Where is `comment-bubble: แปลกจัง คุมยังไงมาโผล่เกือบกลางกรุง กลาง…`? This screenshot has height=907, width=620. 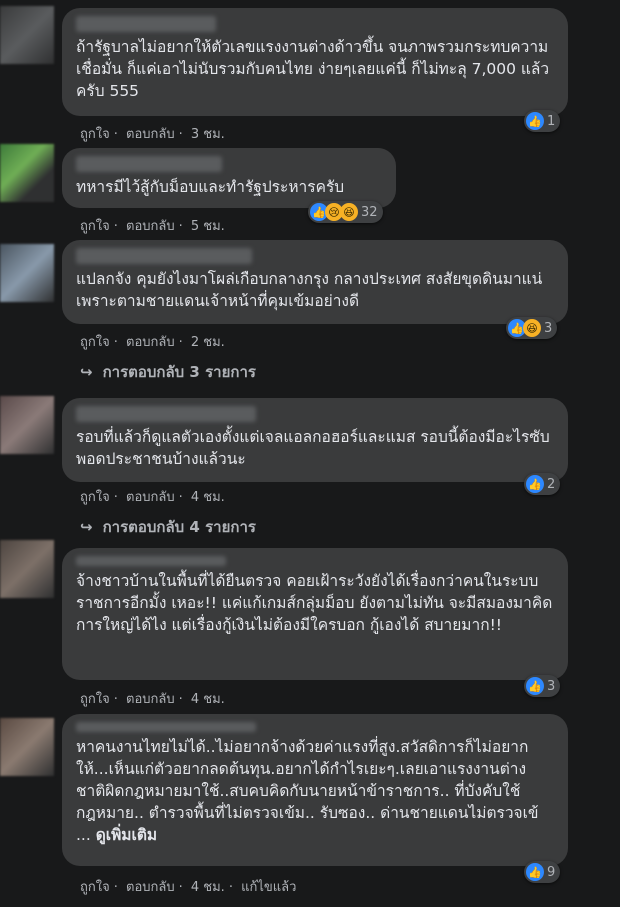
comment-bubble: แปลกจัง คุมยังไงมาโผล่เกือบกลางกรุง กลาง… is located at coordinates (315, 282).